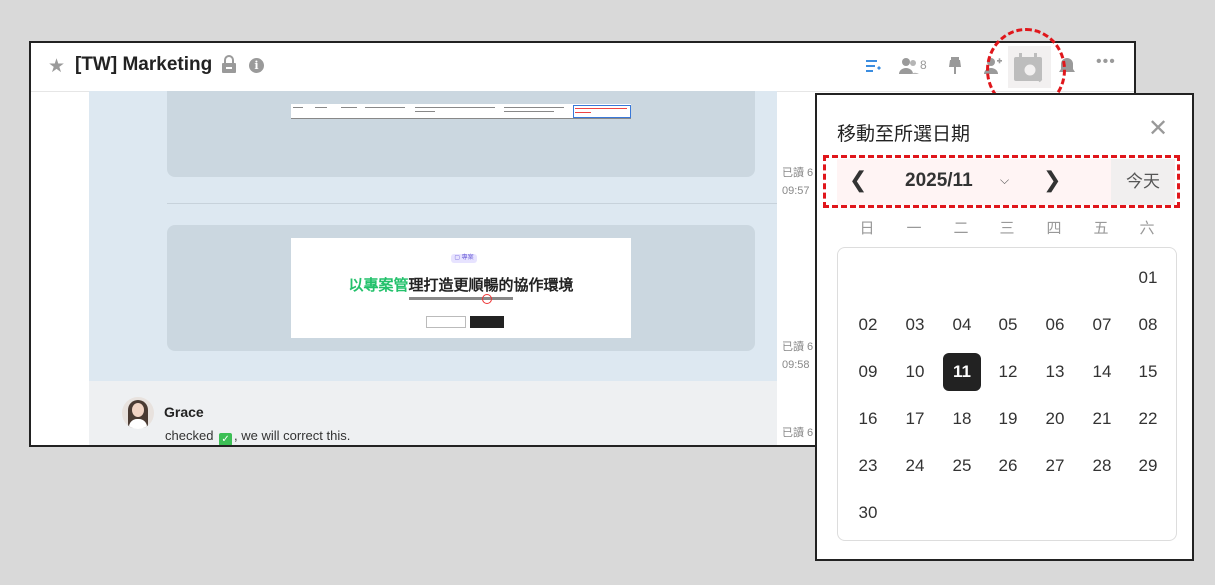 The width and height of the screenshot is (1215, 585). Describe the element at coordinates (1055, 419) in the screenshot. I see `calendar-day: 20` at that location.